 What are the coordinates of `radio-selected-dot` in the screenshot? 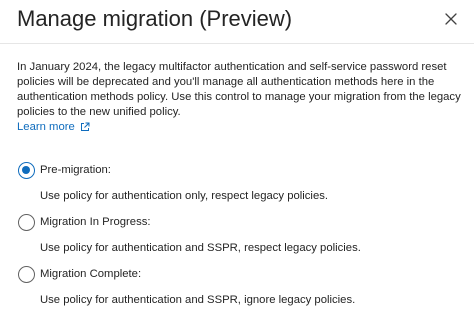 It's located at (26, 170).